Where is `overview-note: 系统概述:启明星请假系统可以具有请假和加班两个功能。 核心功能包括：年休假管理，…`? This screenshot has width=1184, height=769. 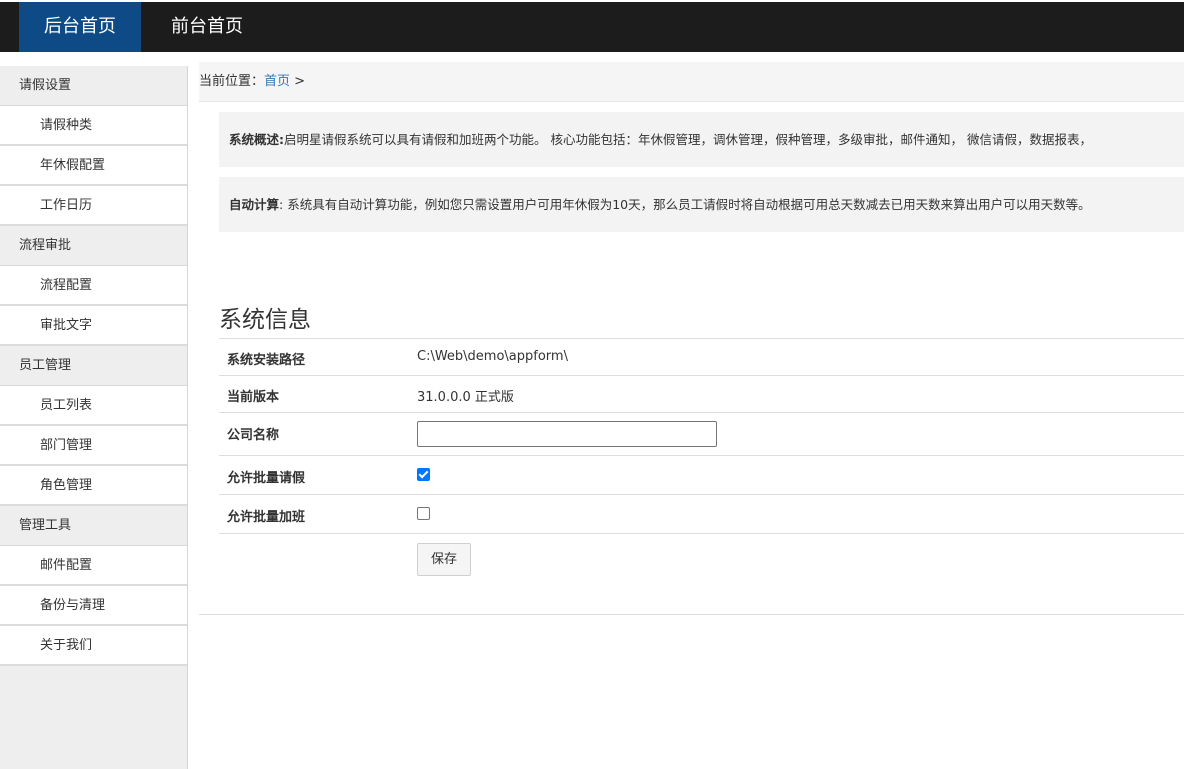
overview-note: 系统概述:启明星请假系统可以具有请假和加班两个功能。 核心功能包括：年休假管理，… is located at coordinates (701, 139).